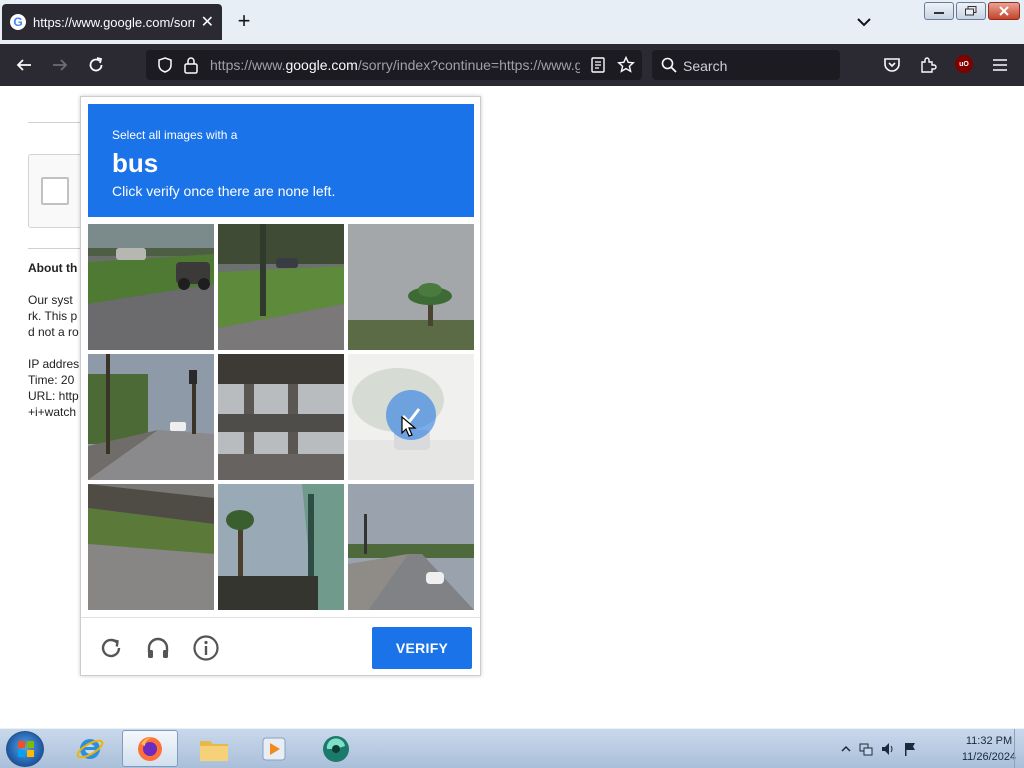  I want to click on internet-explorer-icon, so click(90, 748).